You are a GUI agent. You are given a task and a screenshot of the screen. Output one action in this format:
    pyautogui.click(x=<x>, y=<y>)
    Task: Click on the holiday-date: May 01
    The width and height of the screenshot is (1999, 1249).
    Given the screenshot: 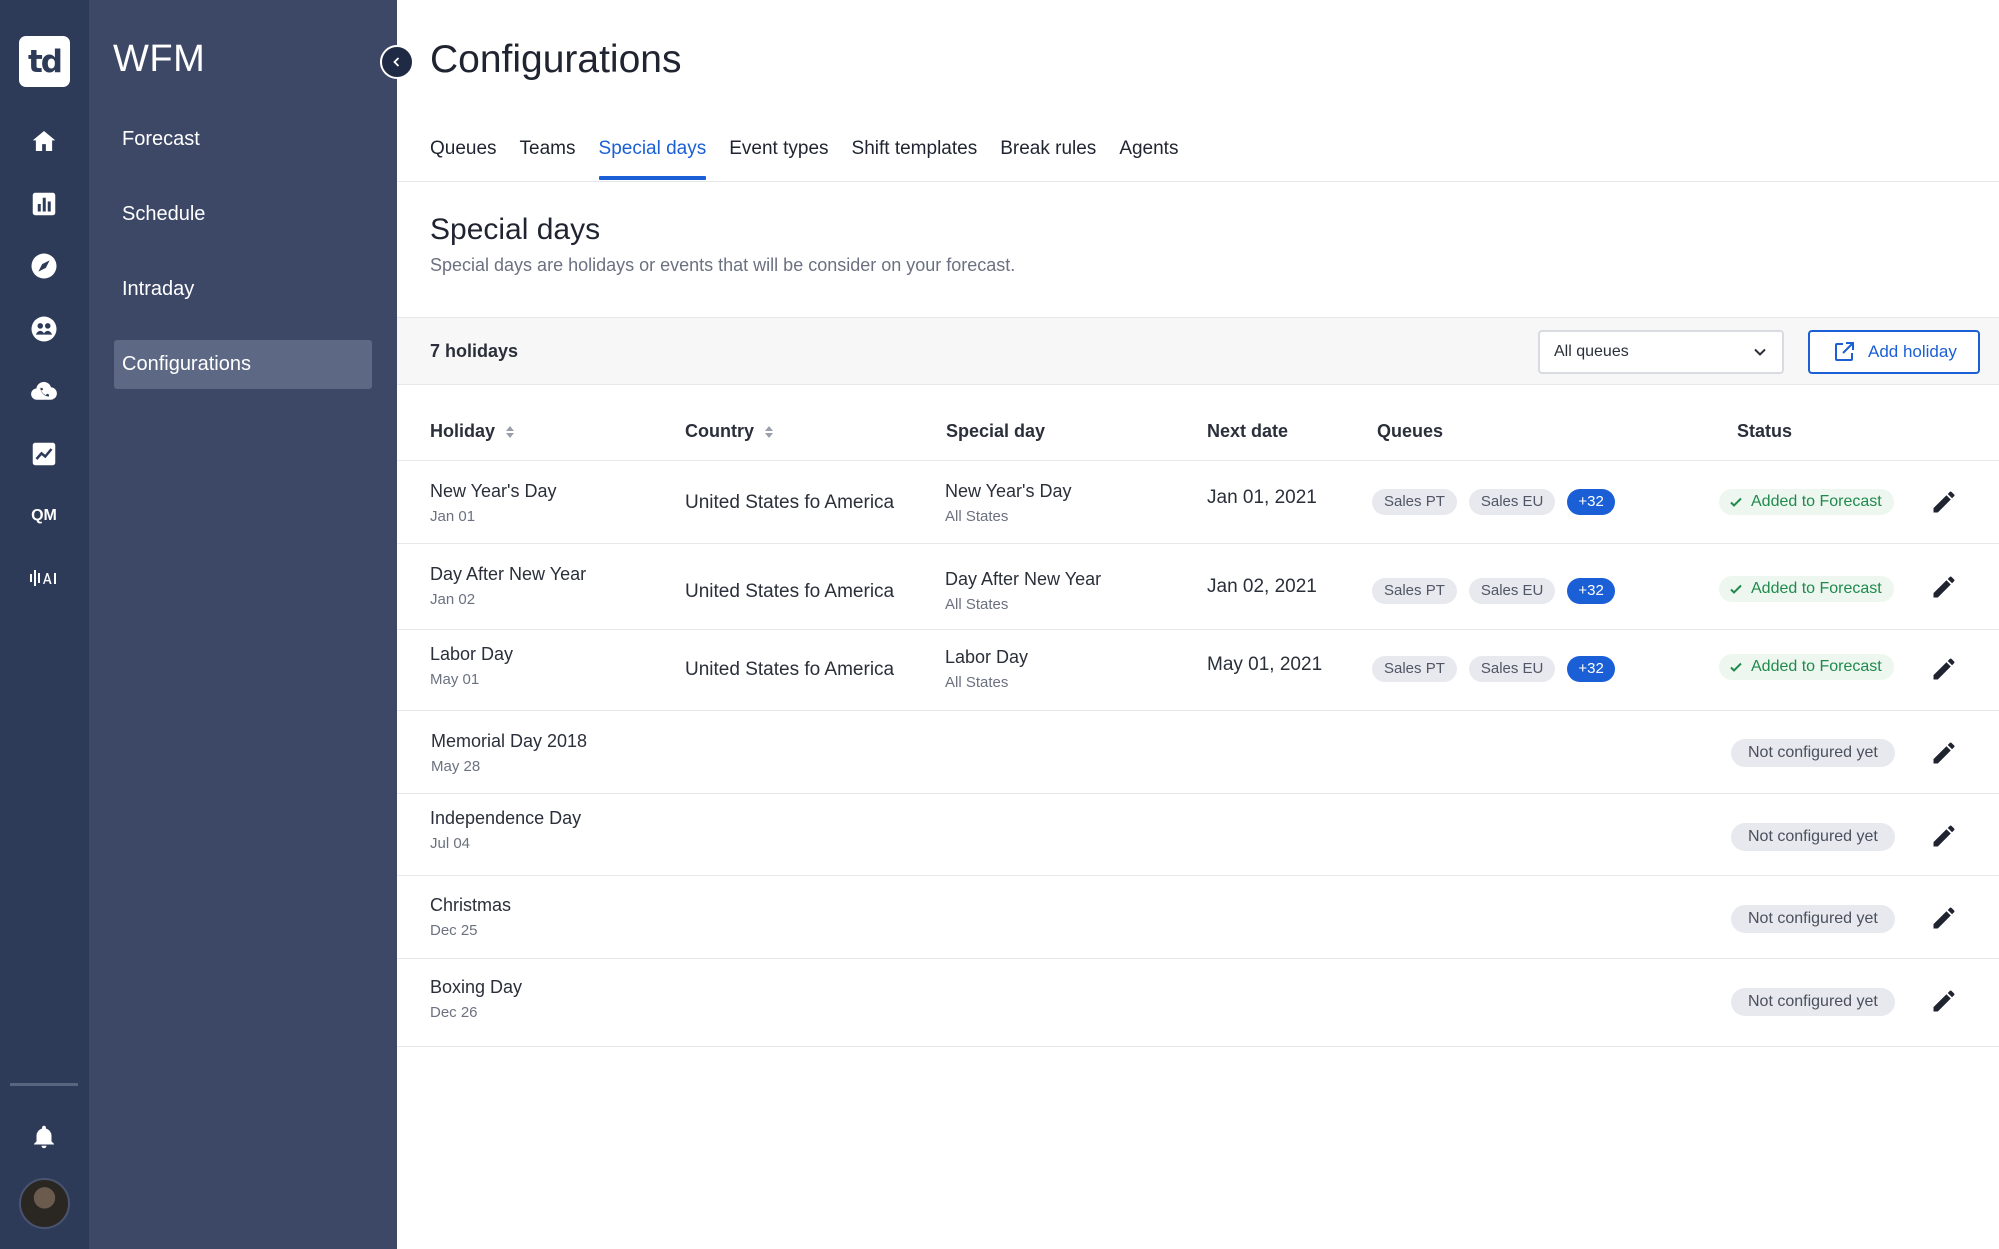 What is the action you would take?
    pyautogui.click(x=455, y=679)
    